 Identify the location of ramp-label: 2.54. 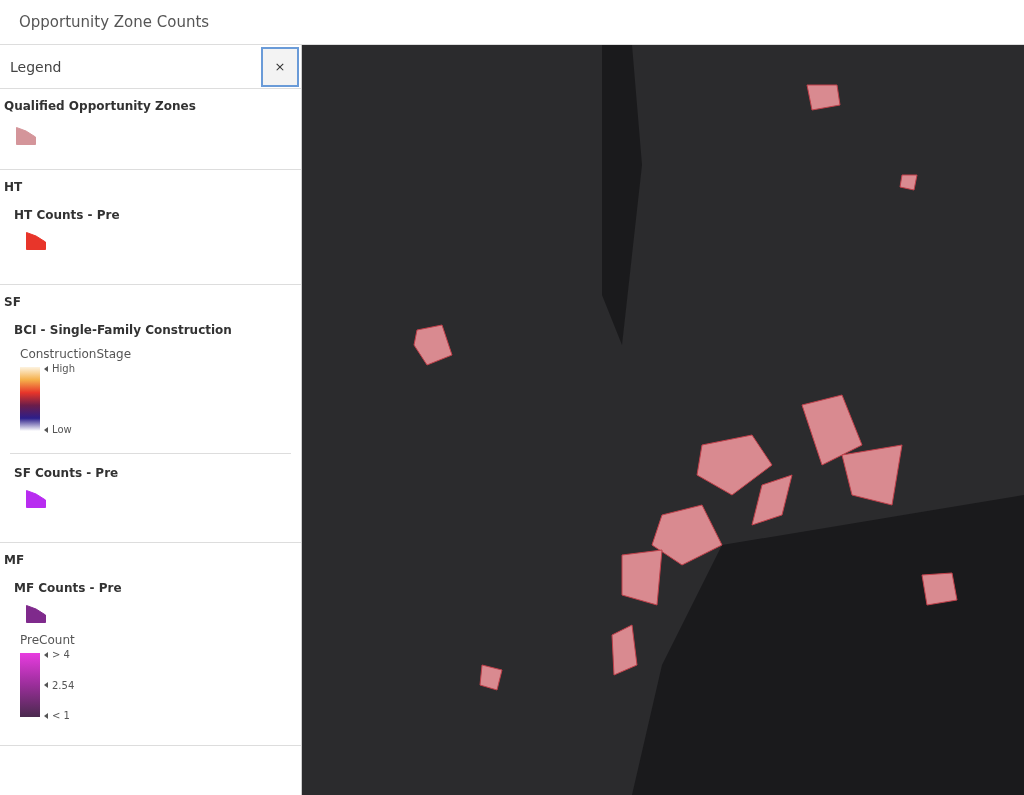
(63, 685).